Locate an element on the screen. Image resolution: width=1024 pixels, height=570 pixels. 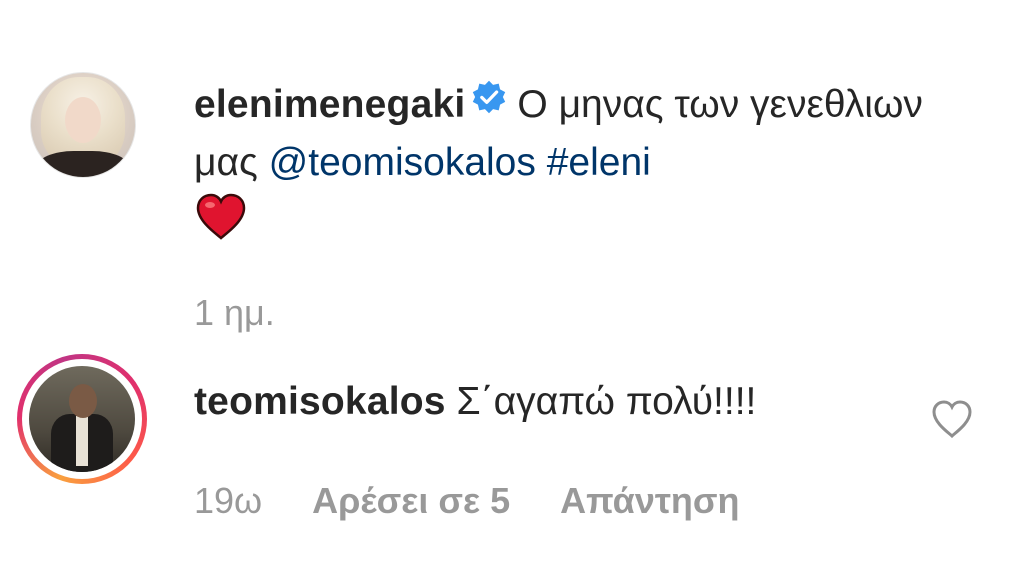
mention-link: @teomisokalos is located at coordinates (402, 162).